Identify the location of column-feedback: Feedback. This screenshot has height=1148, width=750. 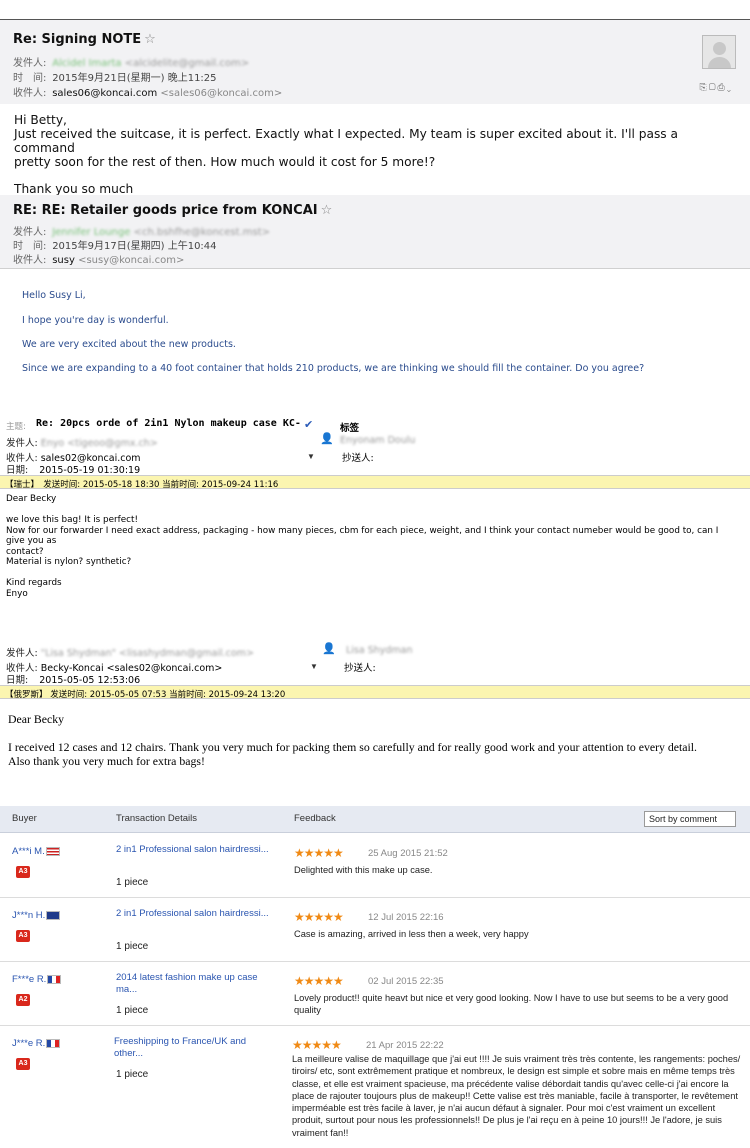
(315, 818).